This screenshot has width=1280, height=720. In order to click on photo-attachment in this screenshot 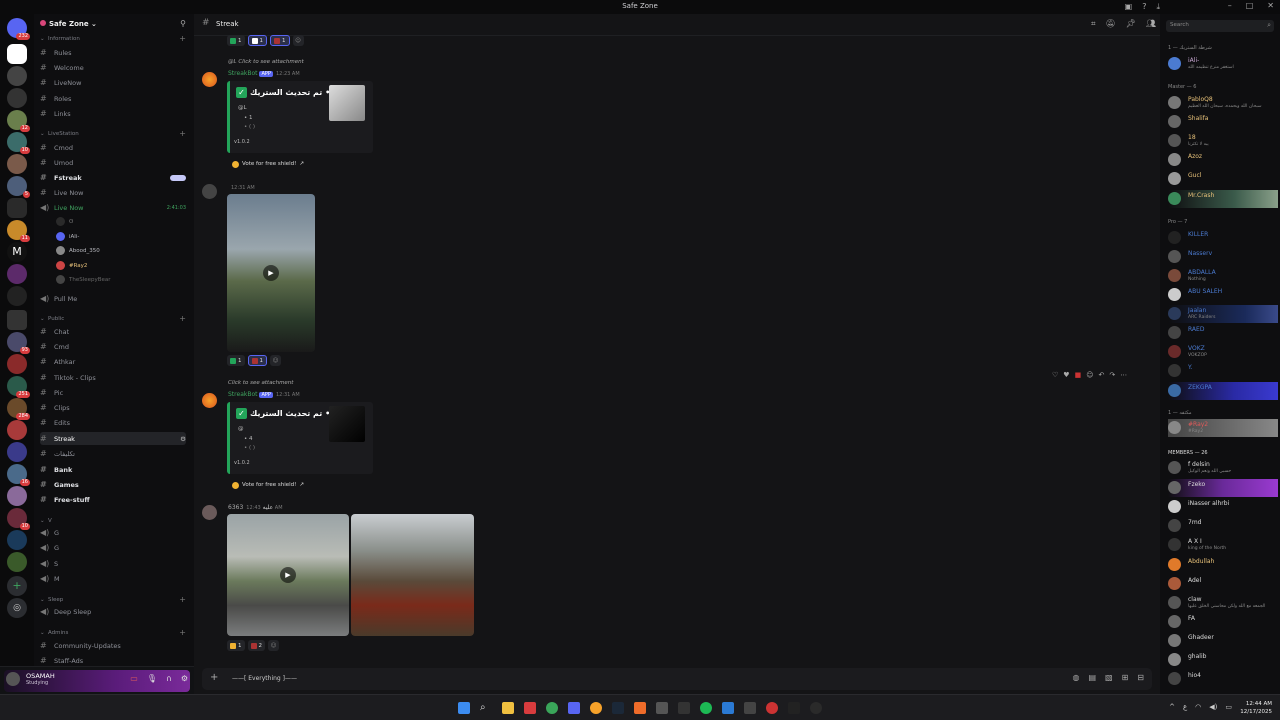, I will do `click(412, 575)`.